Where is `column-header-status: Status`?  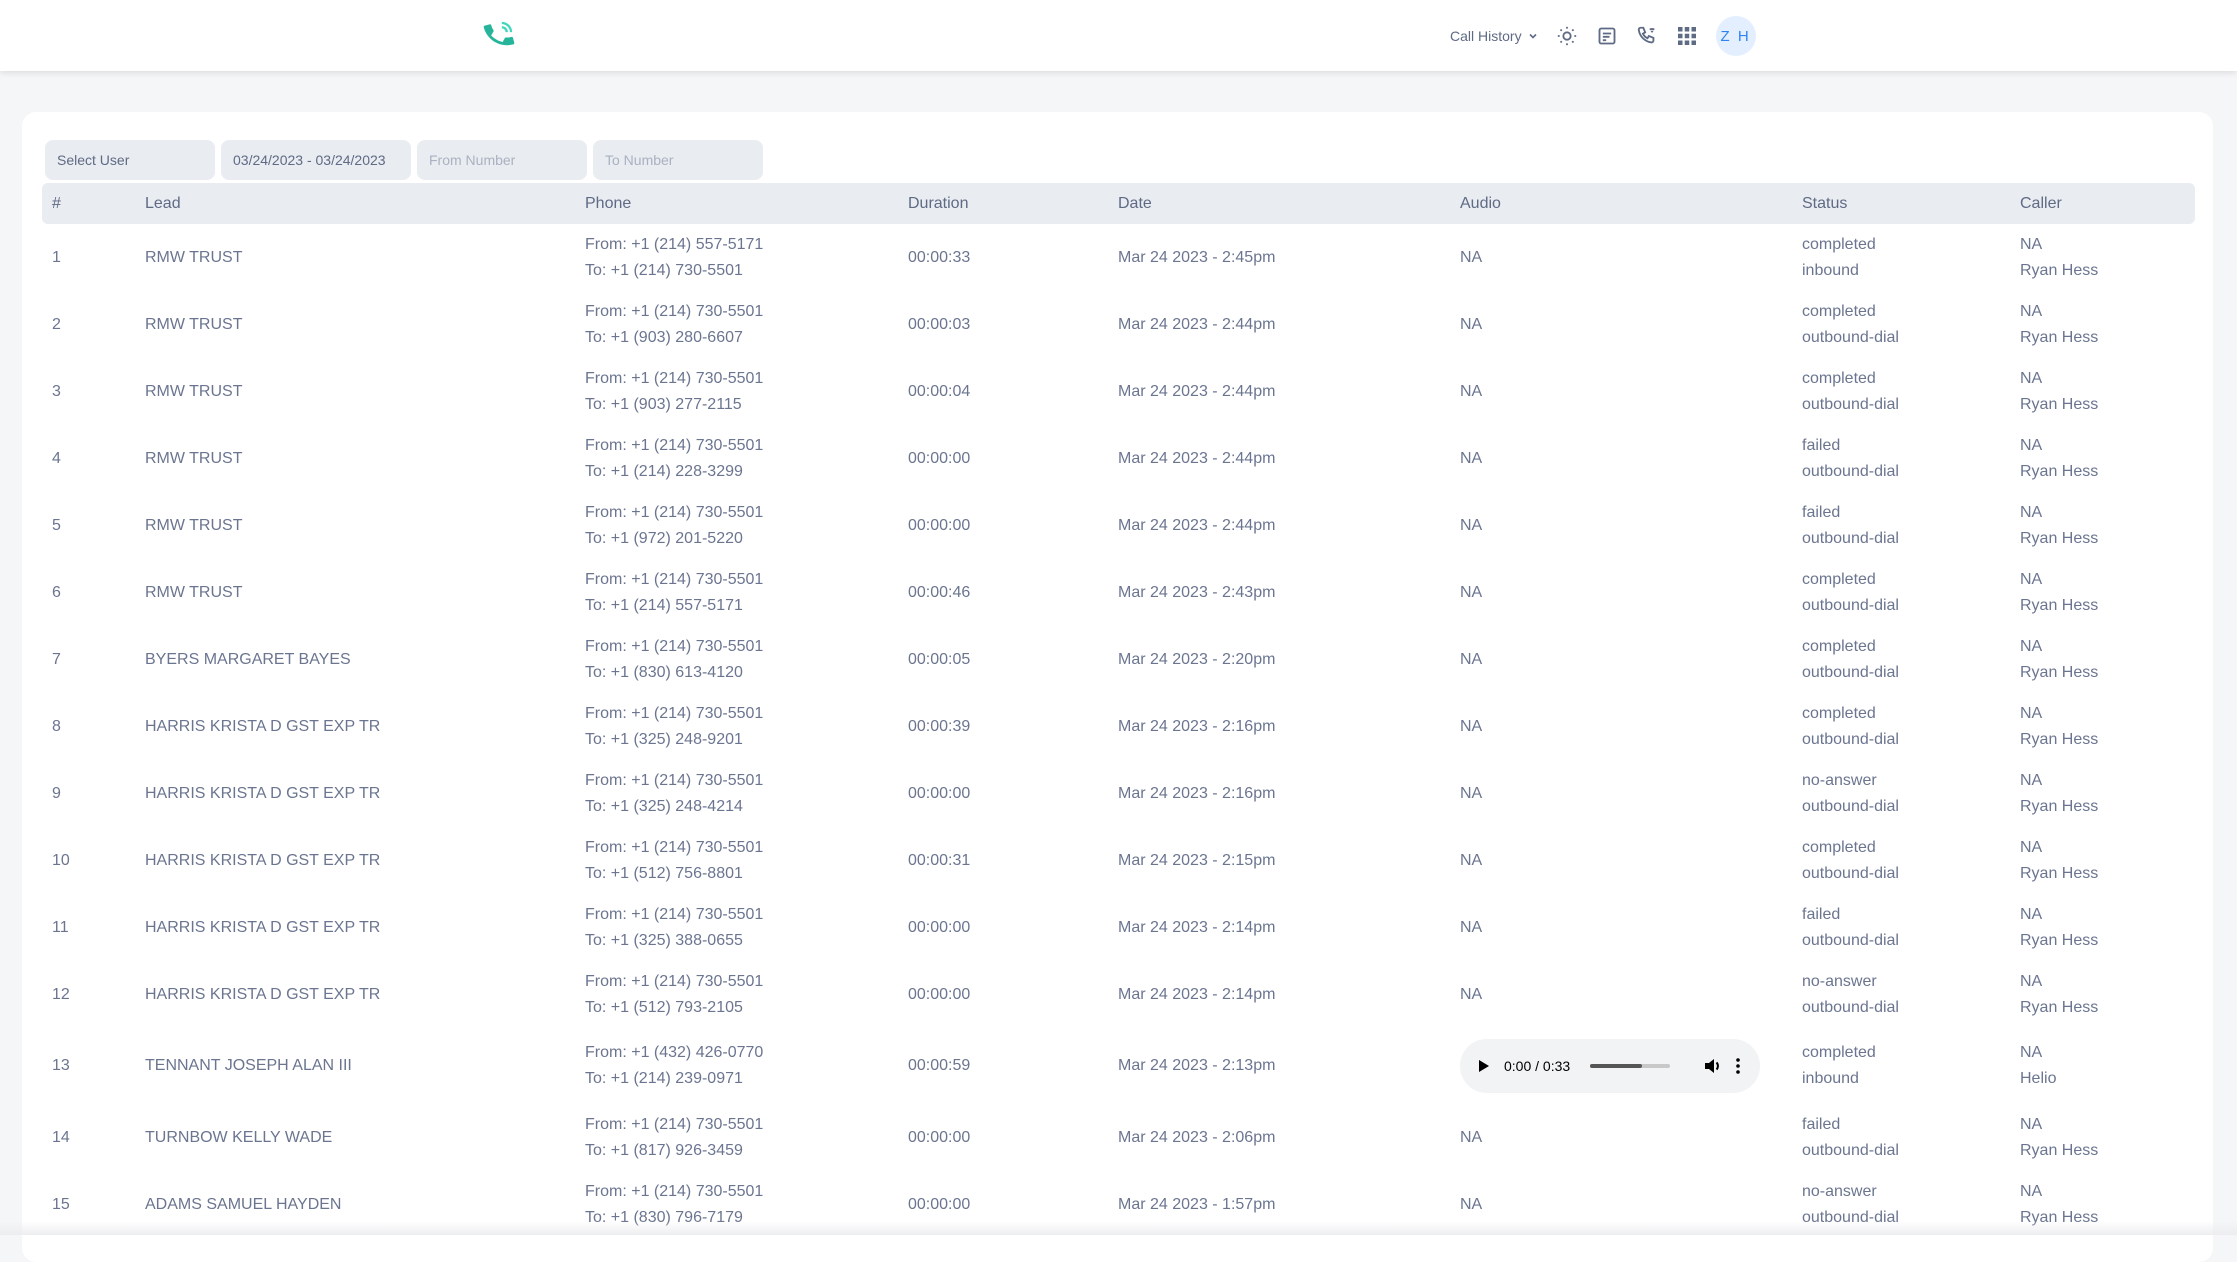 column-header-status: Status is located at coordinates (1901, 203).